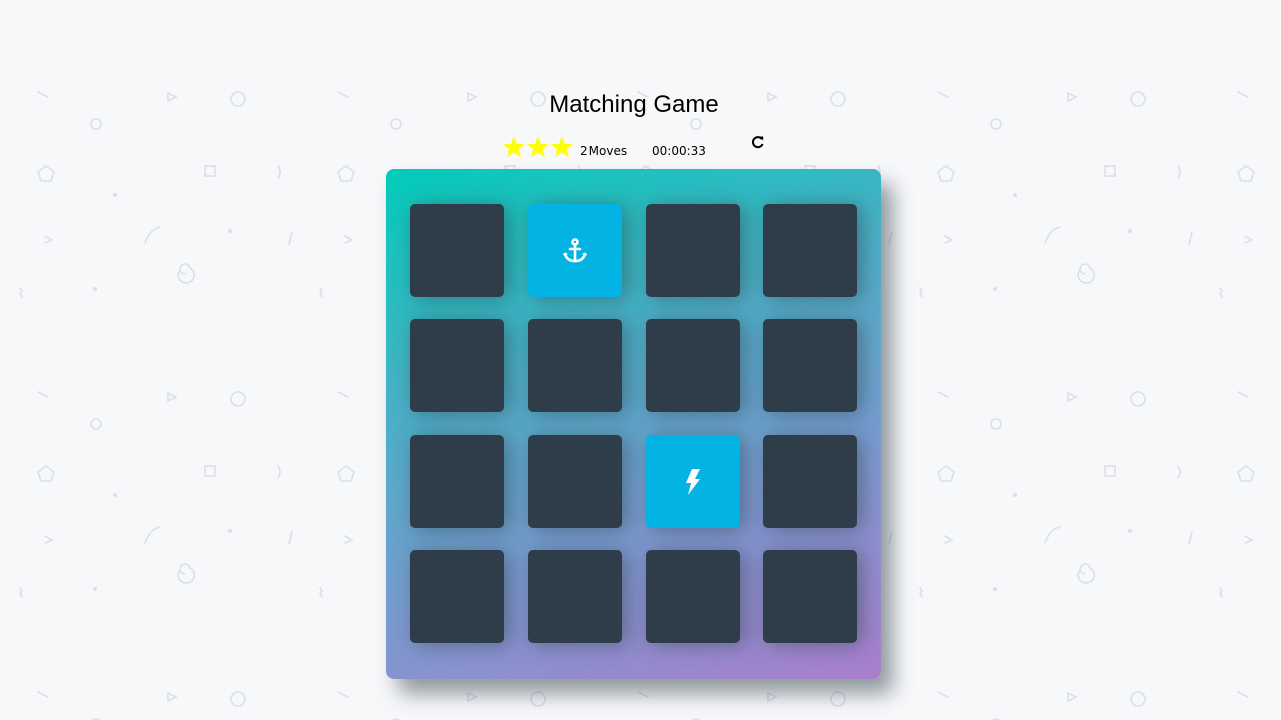 This screenshot has width=1281, height=720. I want to click on timer: 00:00:33, so click(679, 151).